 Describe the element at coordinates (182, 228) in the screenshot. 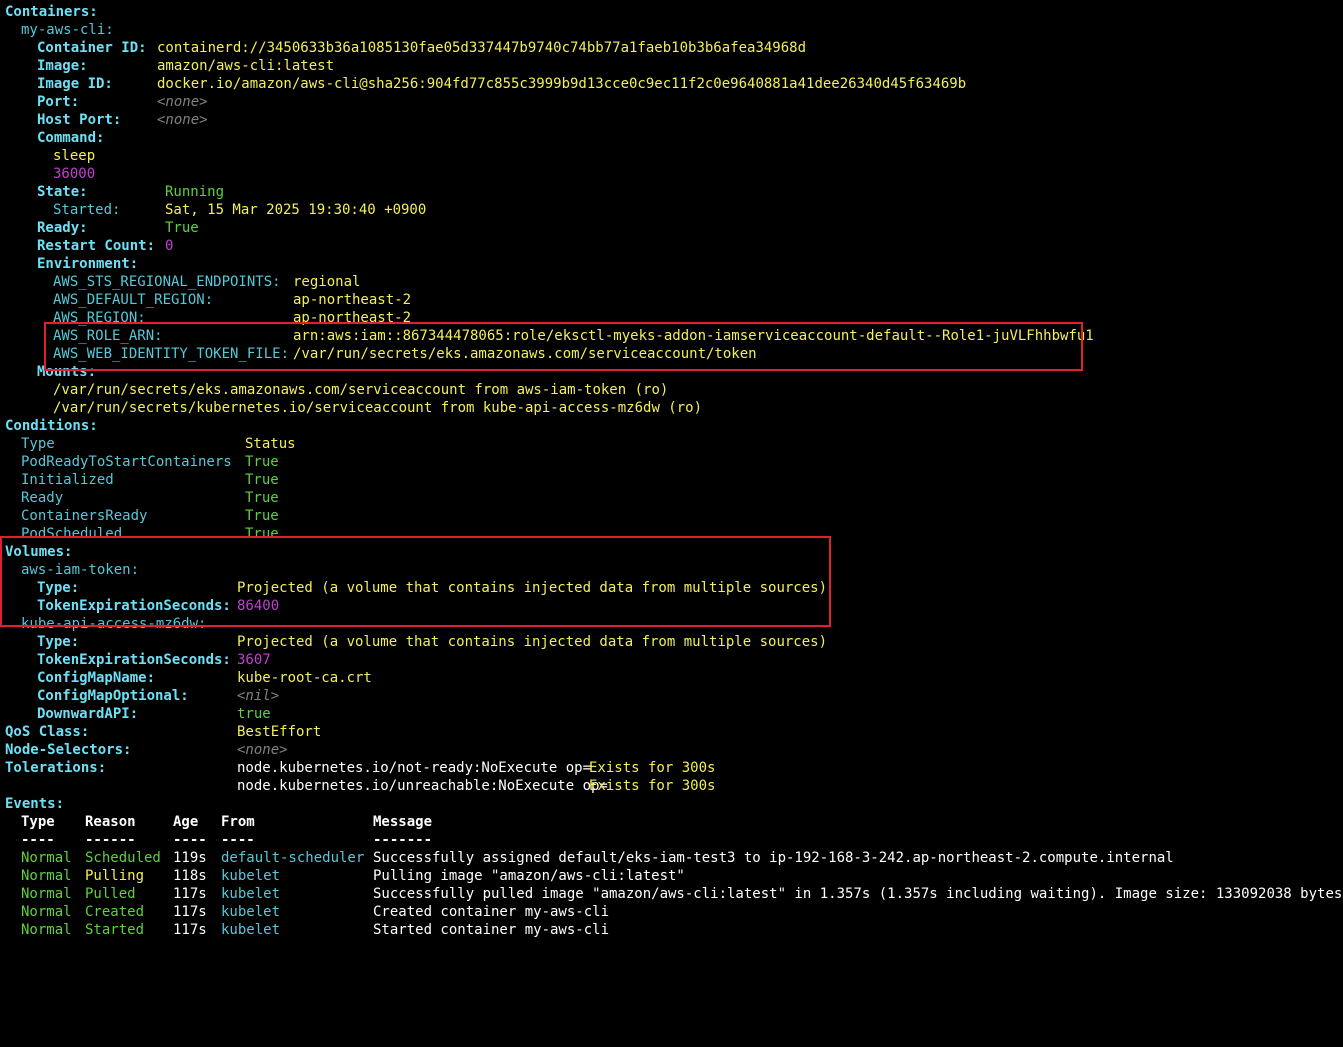

I see `ready-value: True` at that location.